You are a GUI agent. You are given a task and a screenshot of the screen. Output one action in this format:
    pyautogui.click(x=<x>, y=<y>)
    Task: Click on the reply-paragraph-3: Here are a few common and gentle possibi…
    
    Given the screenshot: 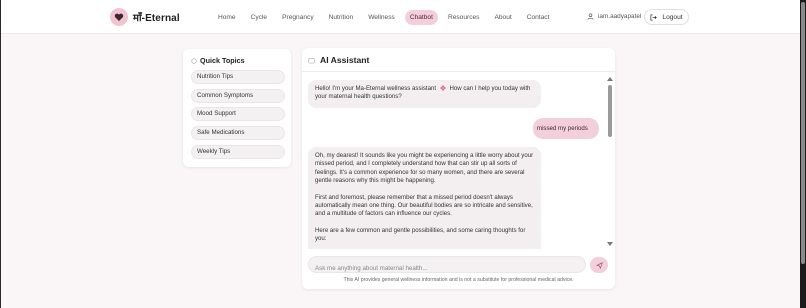 What is the action you would take?
    pyautogui.click(x=420, y=234)
    